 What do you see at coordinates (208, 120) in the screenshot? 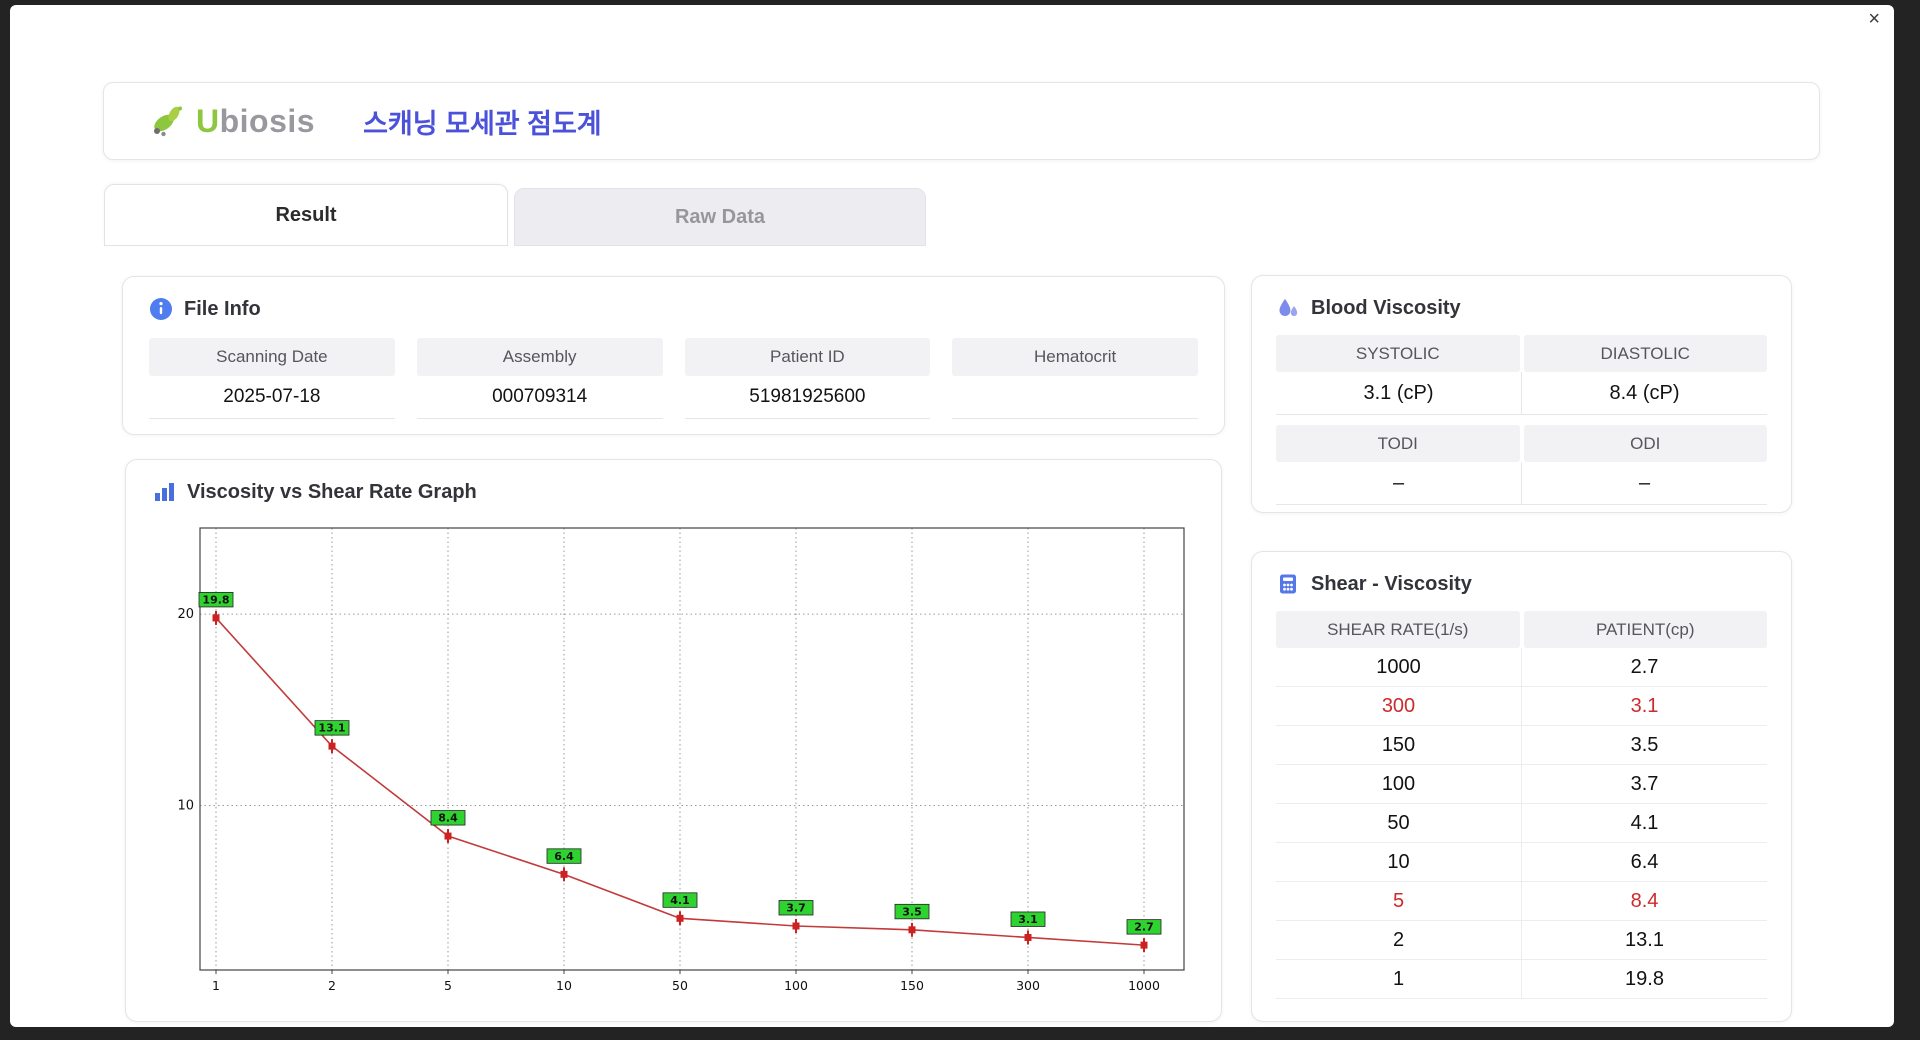
I see `logo-text-u: U` at bounding box center [208, 120].